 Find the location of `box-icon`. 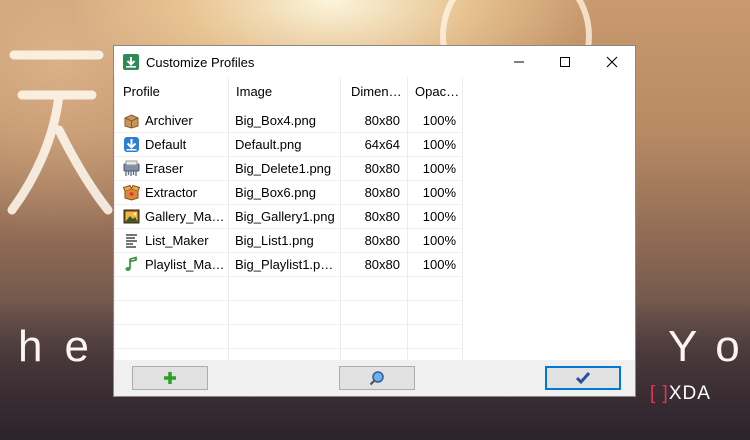

box-icon is located at coordinates (131, 121).